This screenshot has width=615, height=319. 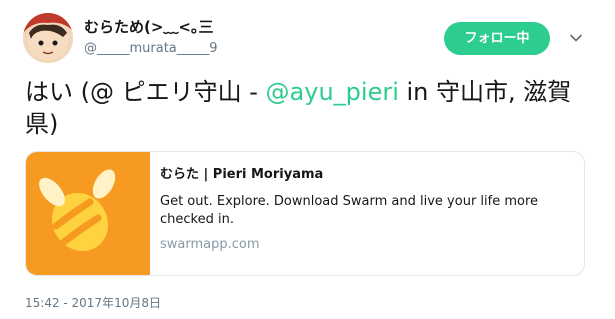 I want to click on following-button: フォロー中, so click(x=497, y=38).